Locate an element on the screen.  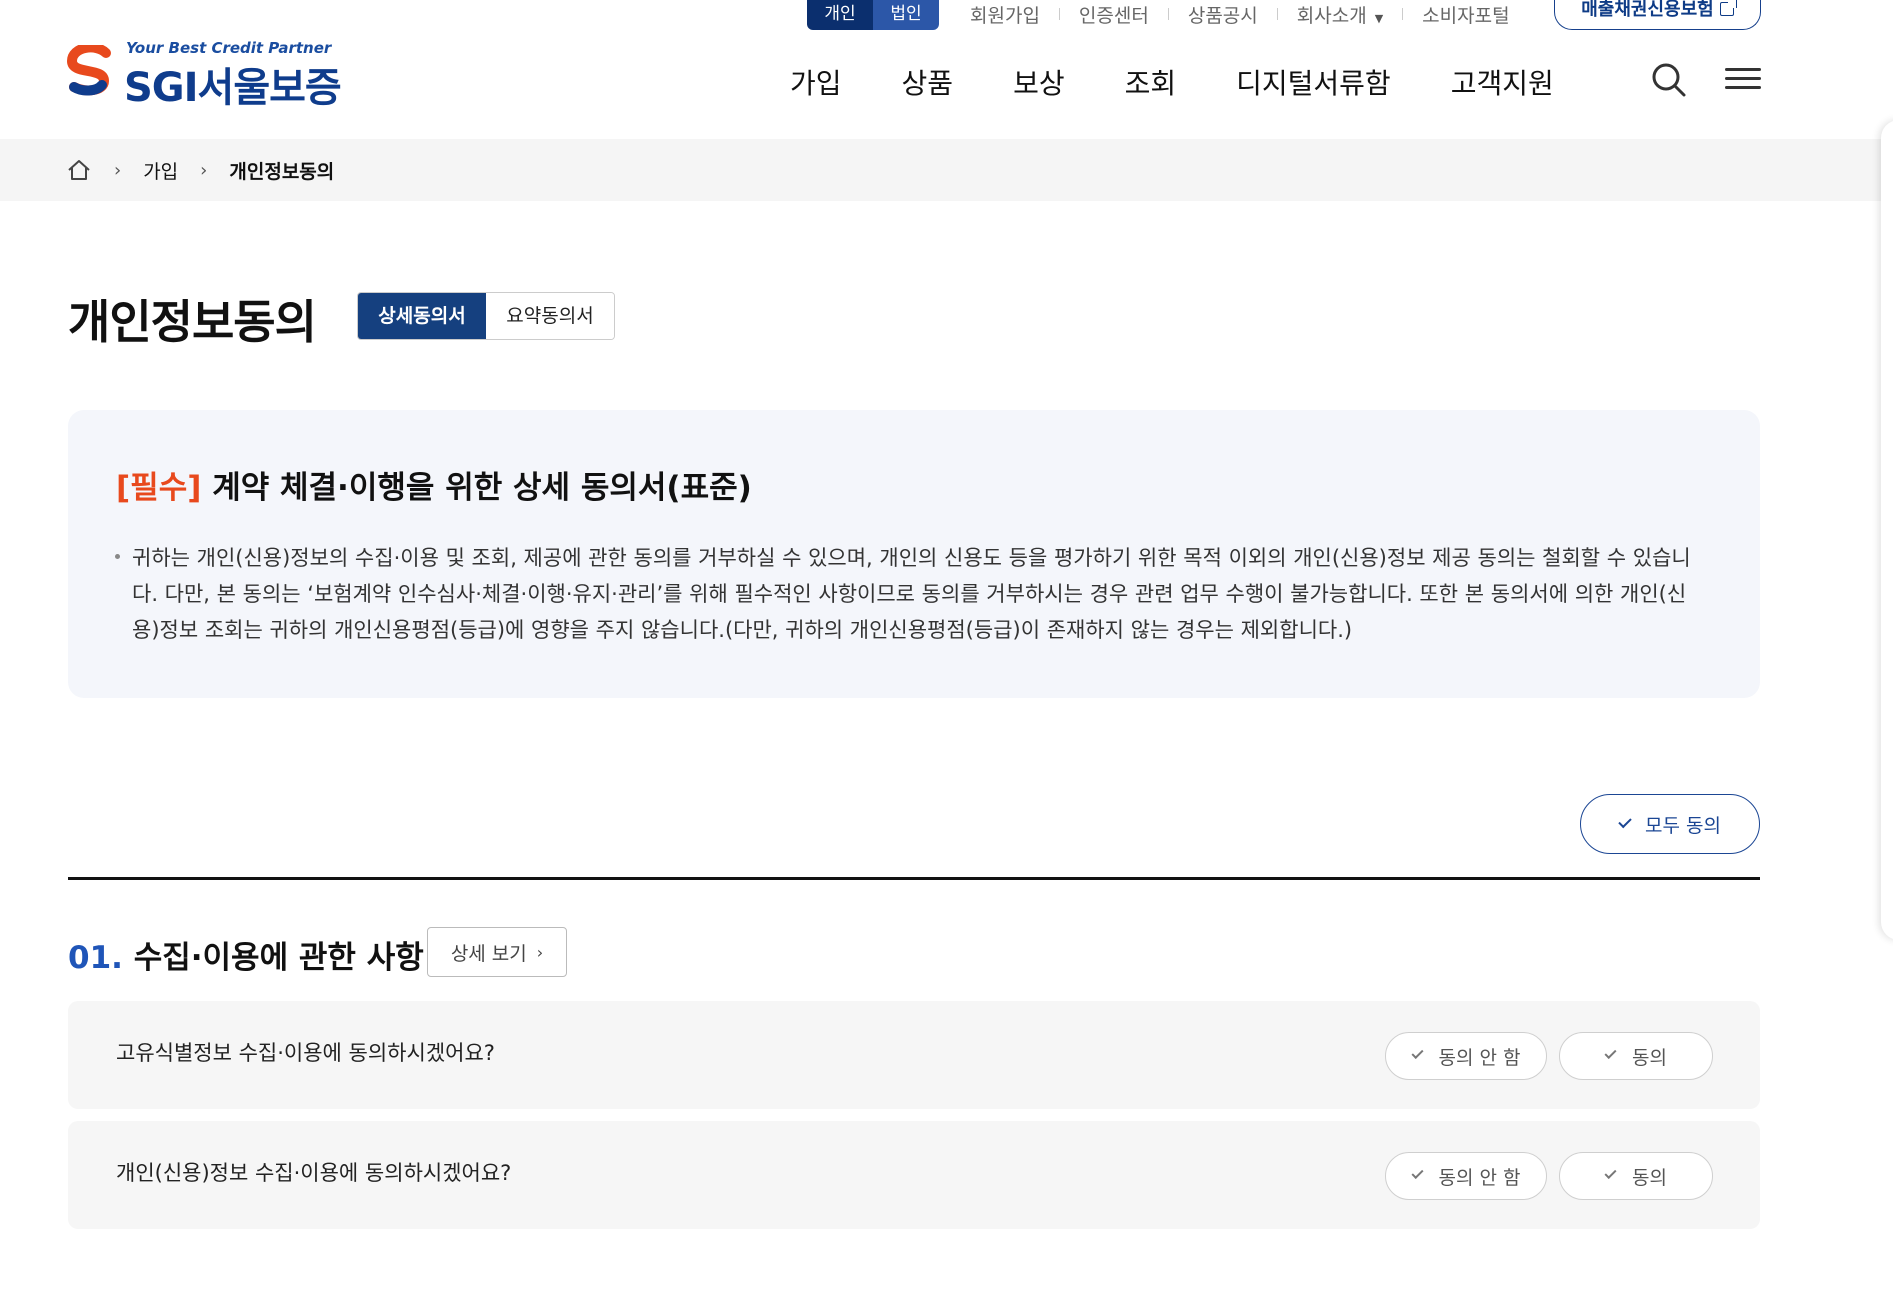
section-title: 01. 수집·이용에 관한 사항 is located at coordinates (246, 954).